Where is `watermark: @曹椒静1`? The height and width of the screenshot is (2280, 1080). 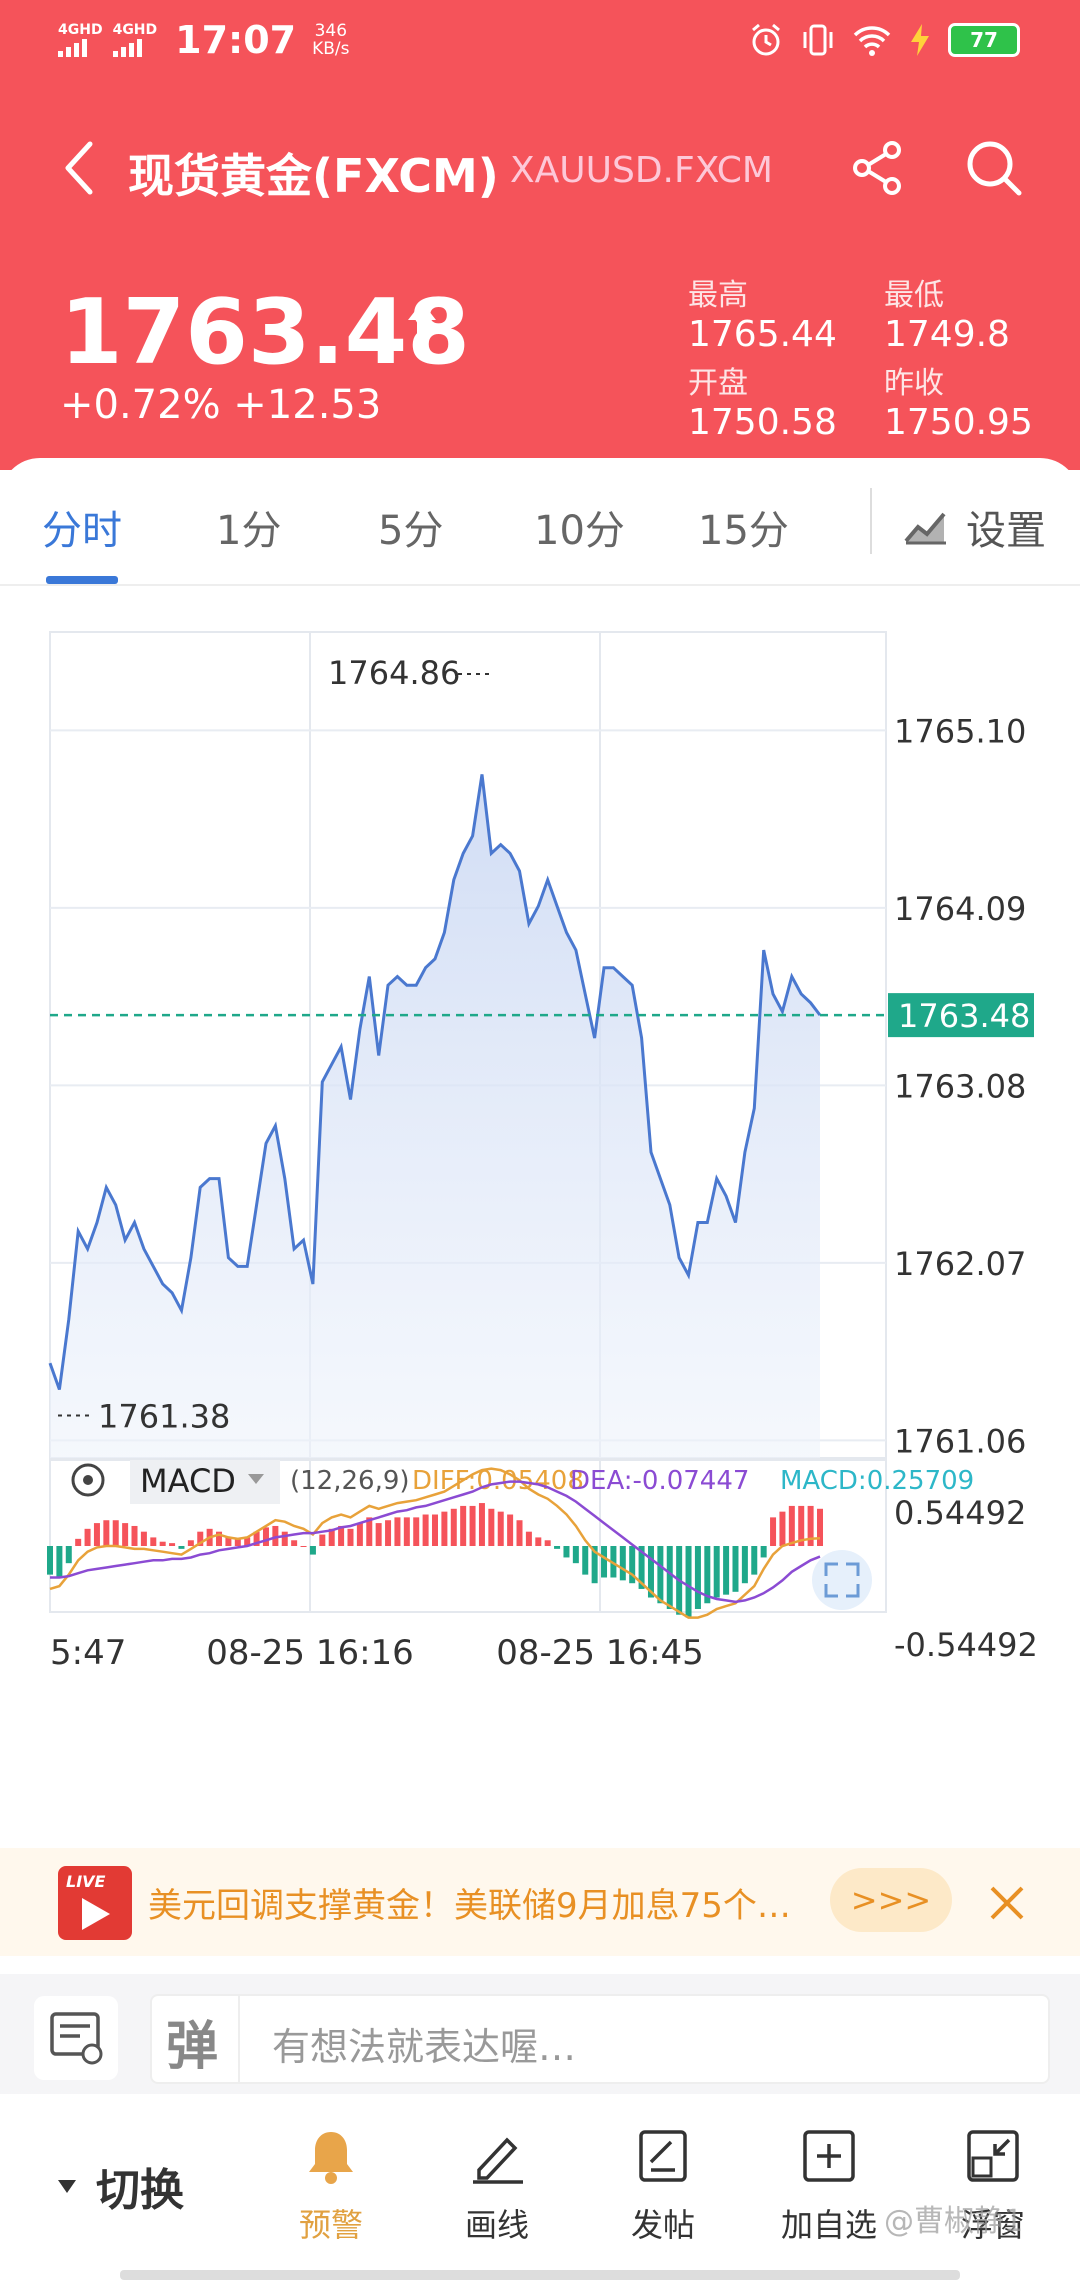
watermark: @曹椒静1 is located at coordinates (954, 2221).